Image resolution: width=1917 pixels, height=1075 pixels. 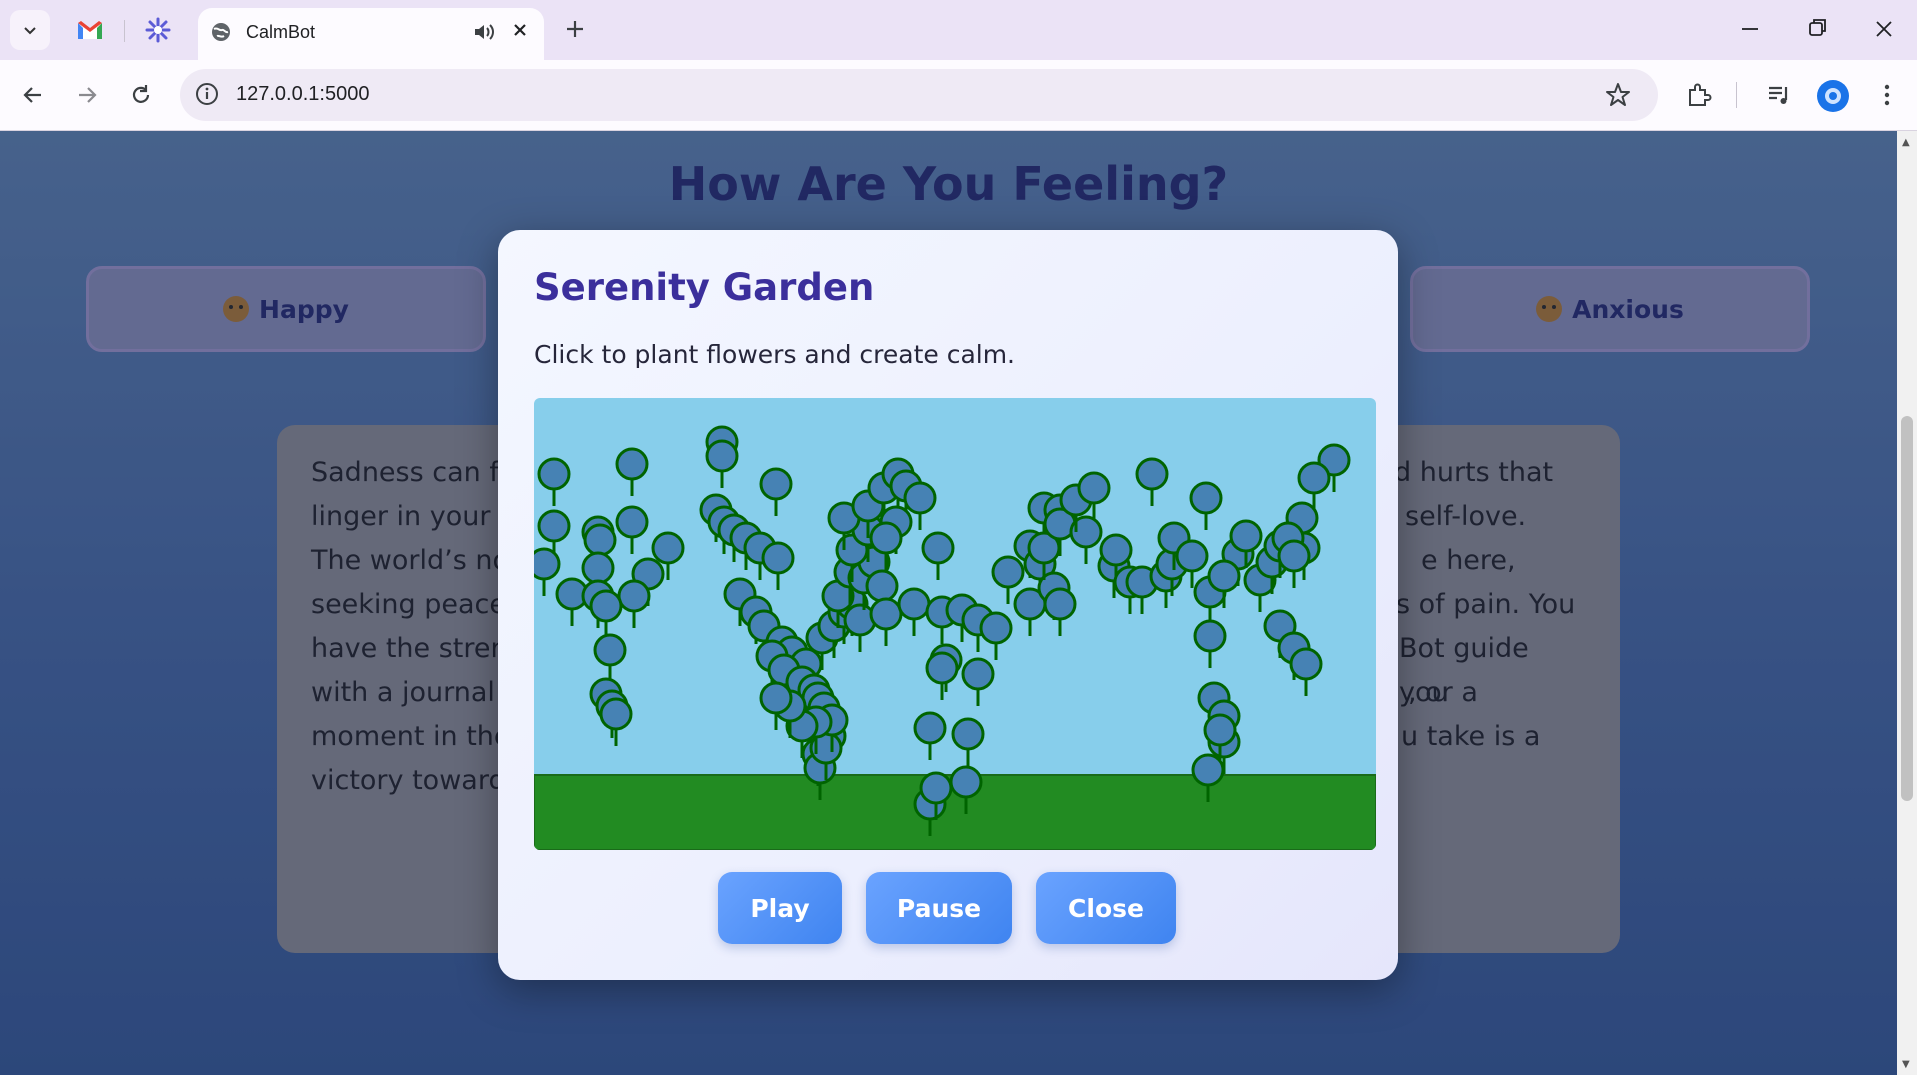 I want to click on reload-button, so click(x=141, y=95).